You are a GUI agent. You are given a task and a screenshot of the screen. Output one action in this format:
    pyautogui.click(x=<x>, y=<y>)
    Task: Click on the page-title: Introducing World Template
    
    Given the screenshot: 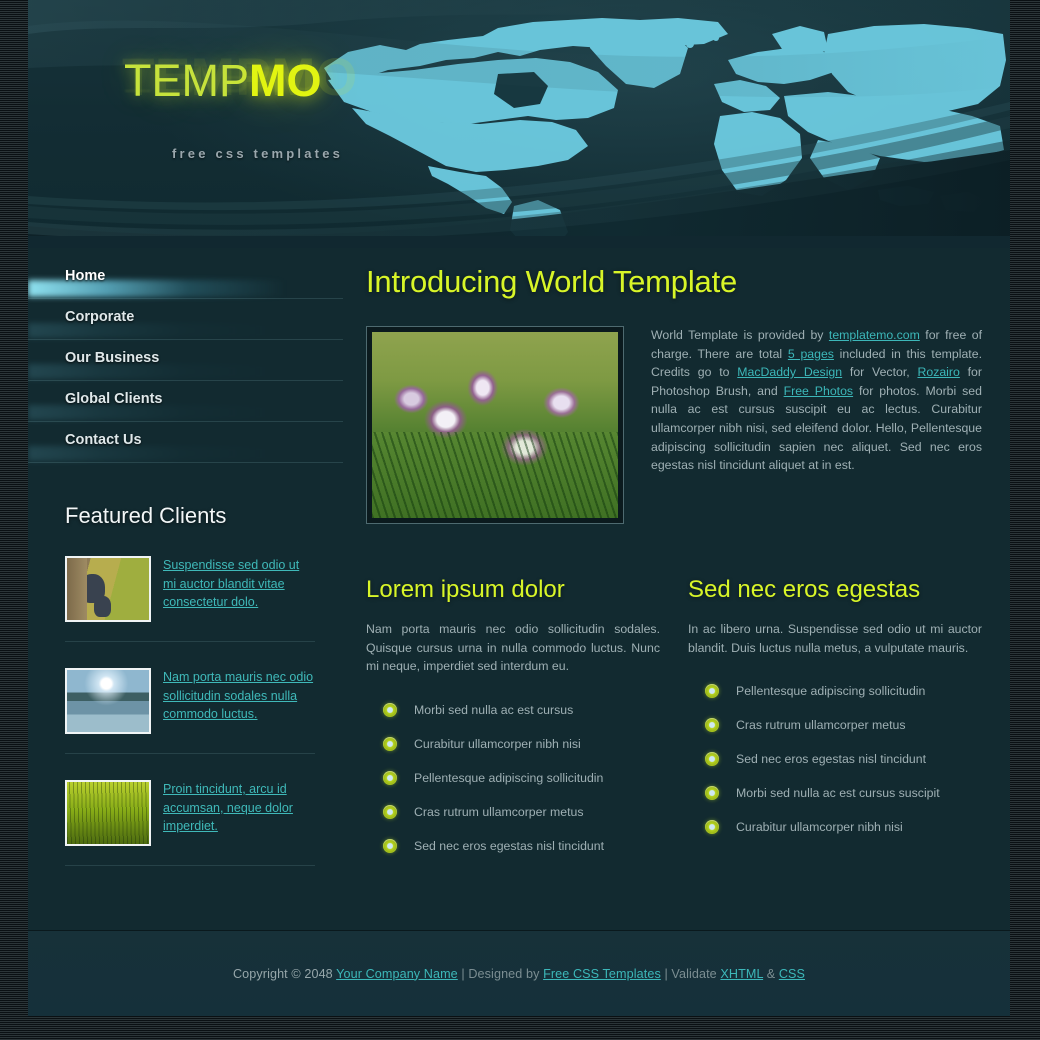 What is the action you would take?
    pyautogui.click(x=552, y=281)
    